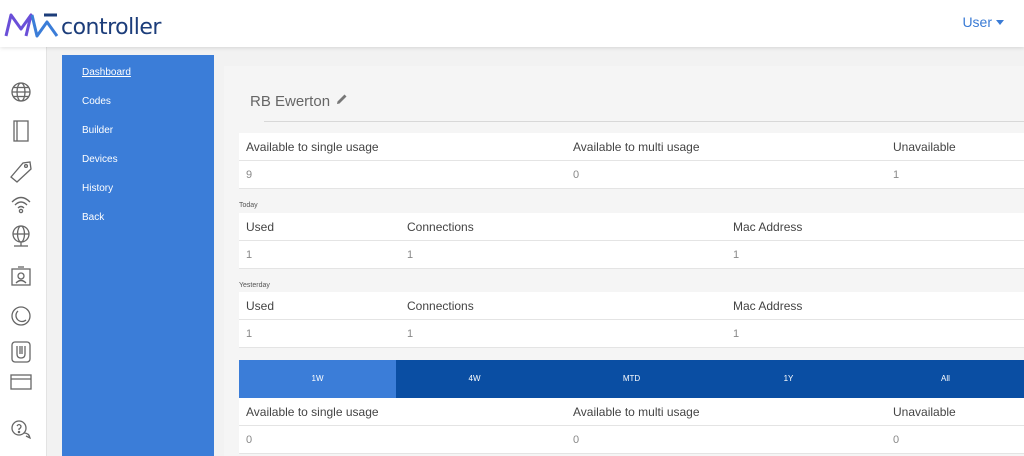  Describe the element at coordinates (31, 25) in the screenshot. I see `logo-mark-icon` at that location.